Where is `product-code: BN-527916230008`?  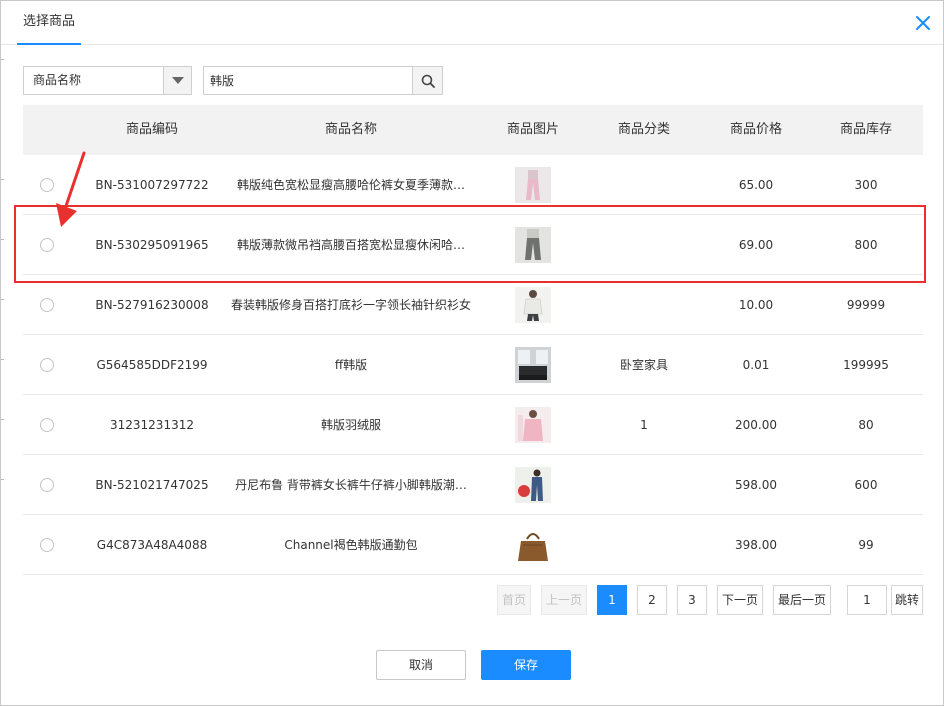 product-code: BN-527916230008 is located at coordinates (152, 305).